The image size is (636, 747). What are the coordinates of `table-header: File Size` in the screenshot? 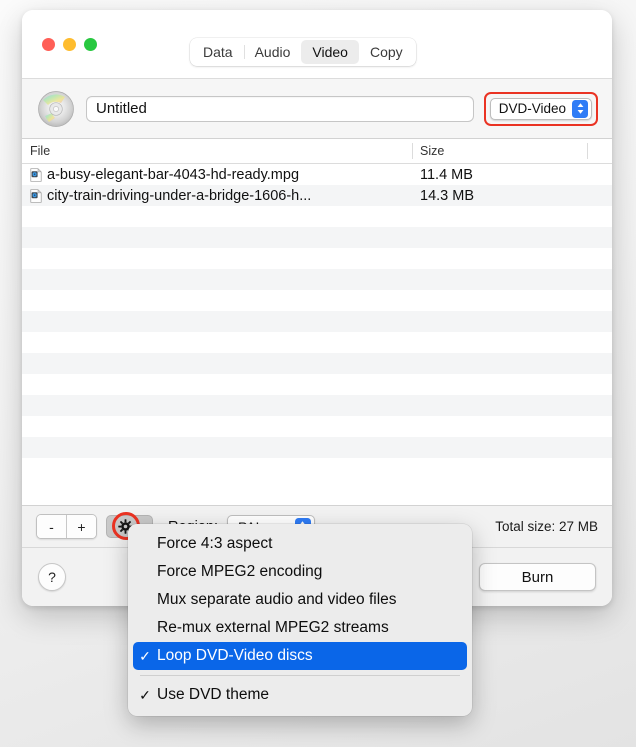 It's located at (317, 151).